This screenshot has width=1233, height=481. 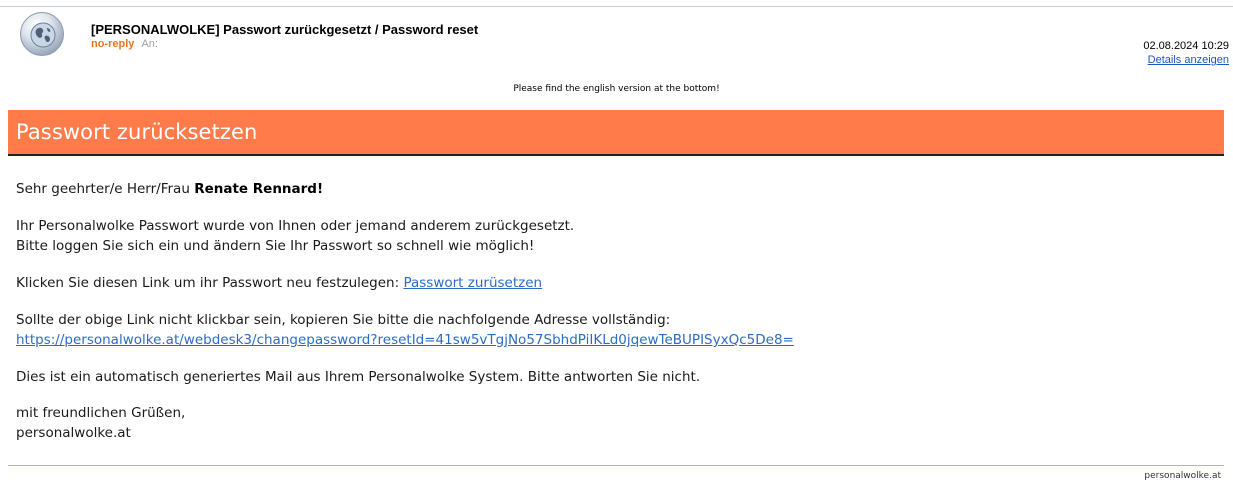 What do you see at coordinates (105, 189) in the screenshot?
I see `greeting-prefix: Sehr geehrter/e Herr/Frau` at bounding box center [105, 189].